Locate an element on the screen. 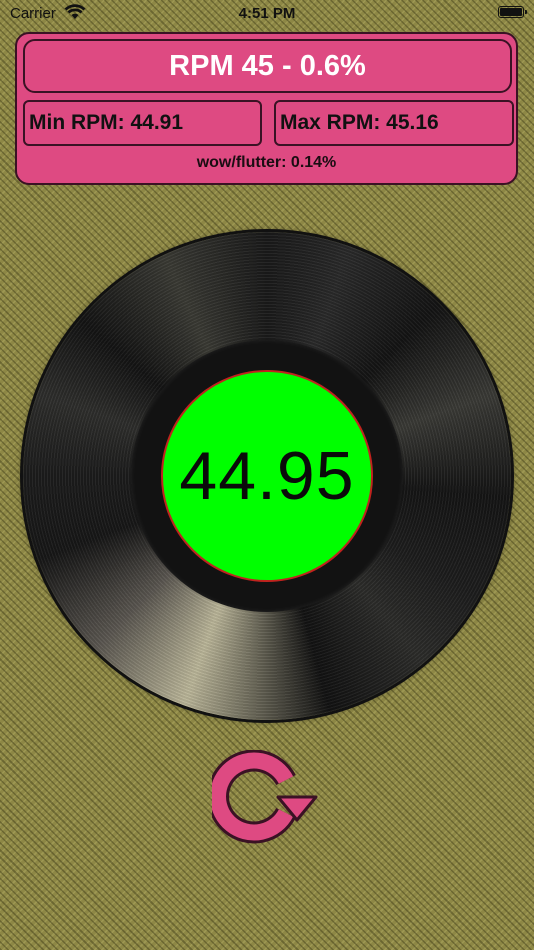 This screenshot has width=534, height=950. reset-button is located at coordinates (264, 797).